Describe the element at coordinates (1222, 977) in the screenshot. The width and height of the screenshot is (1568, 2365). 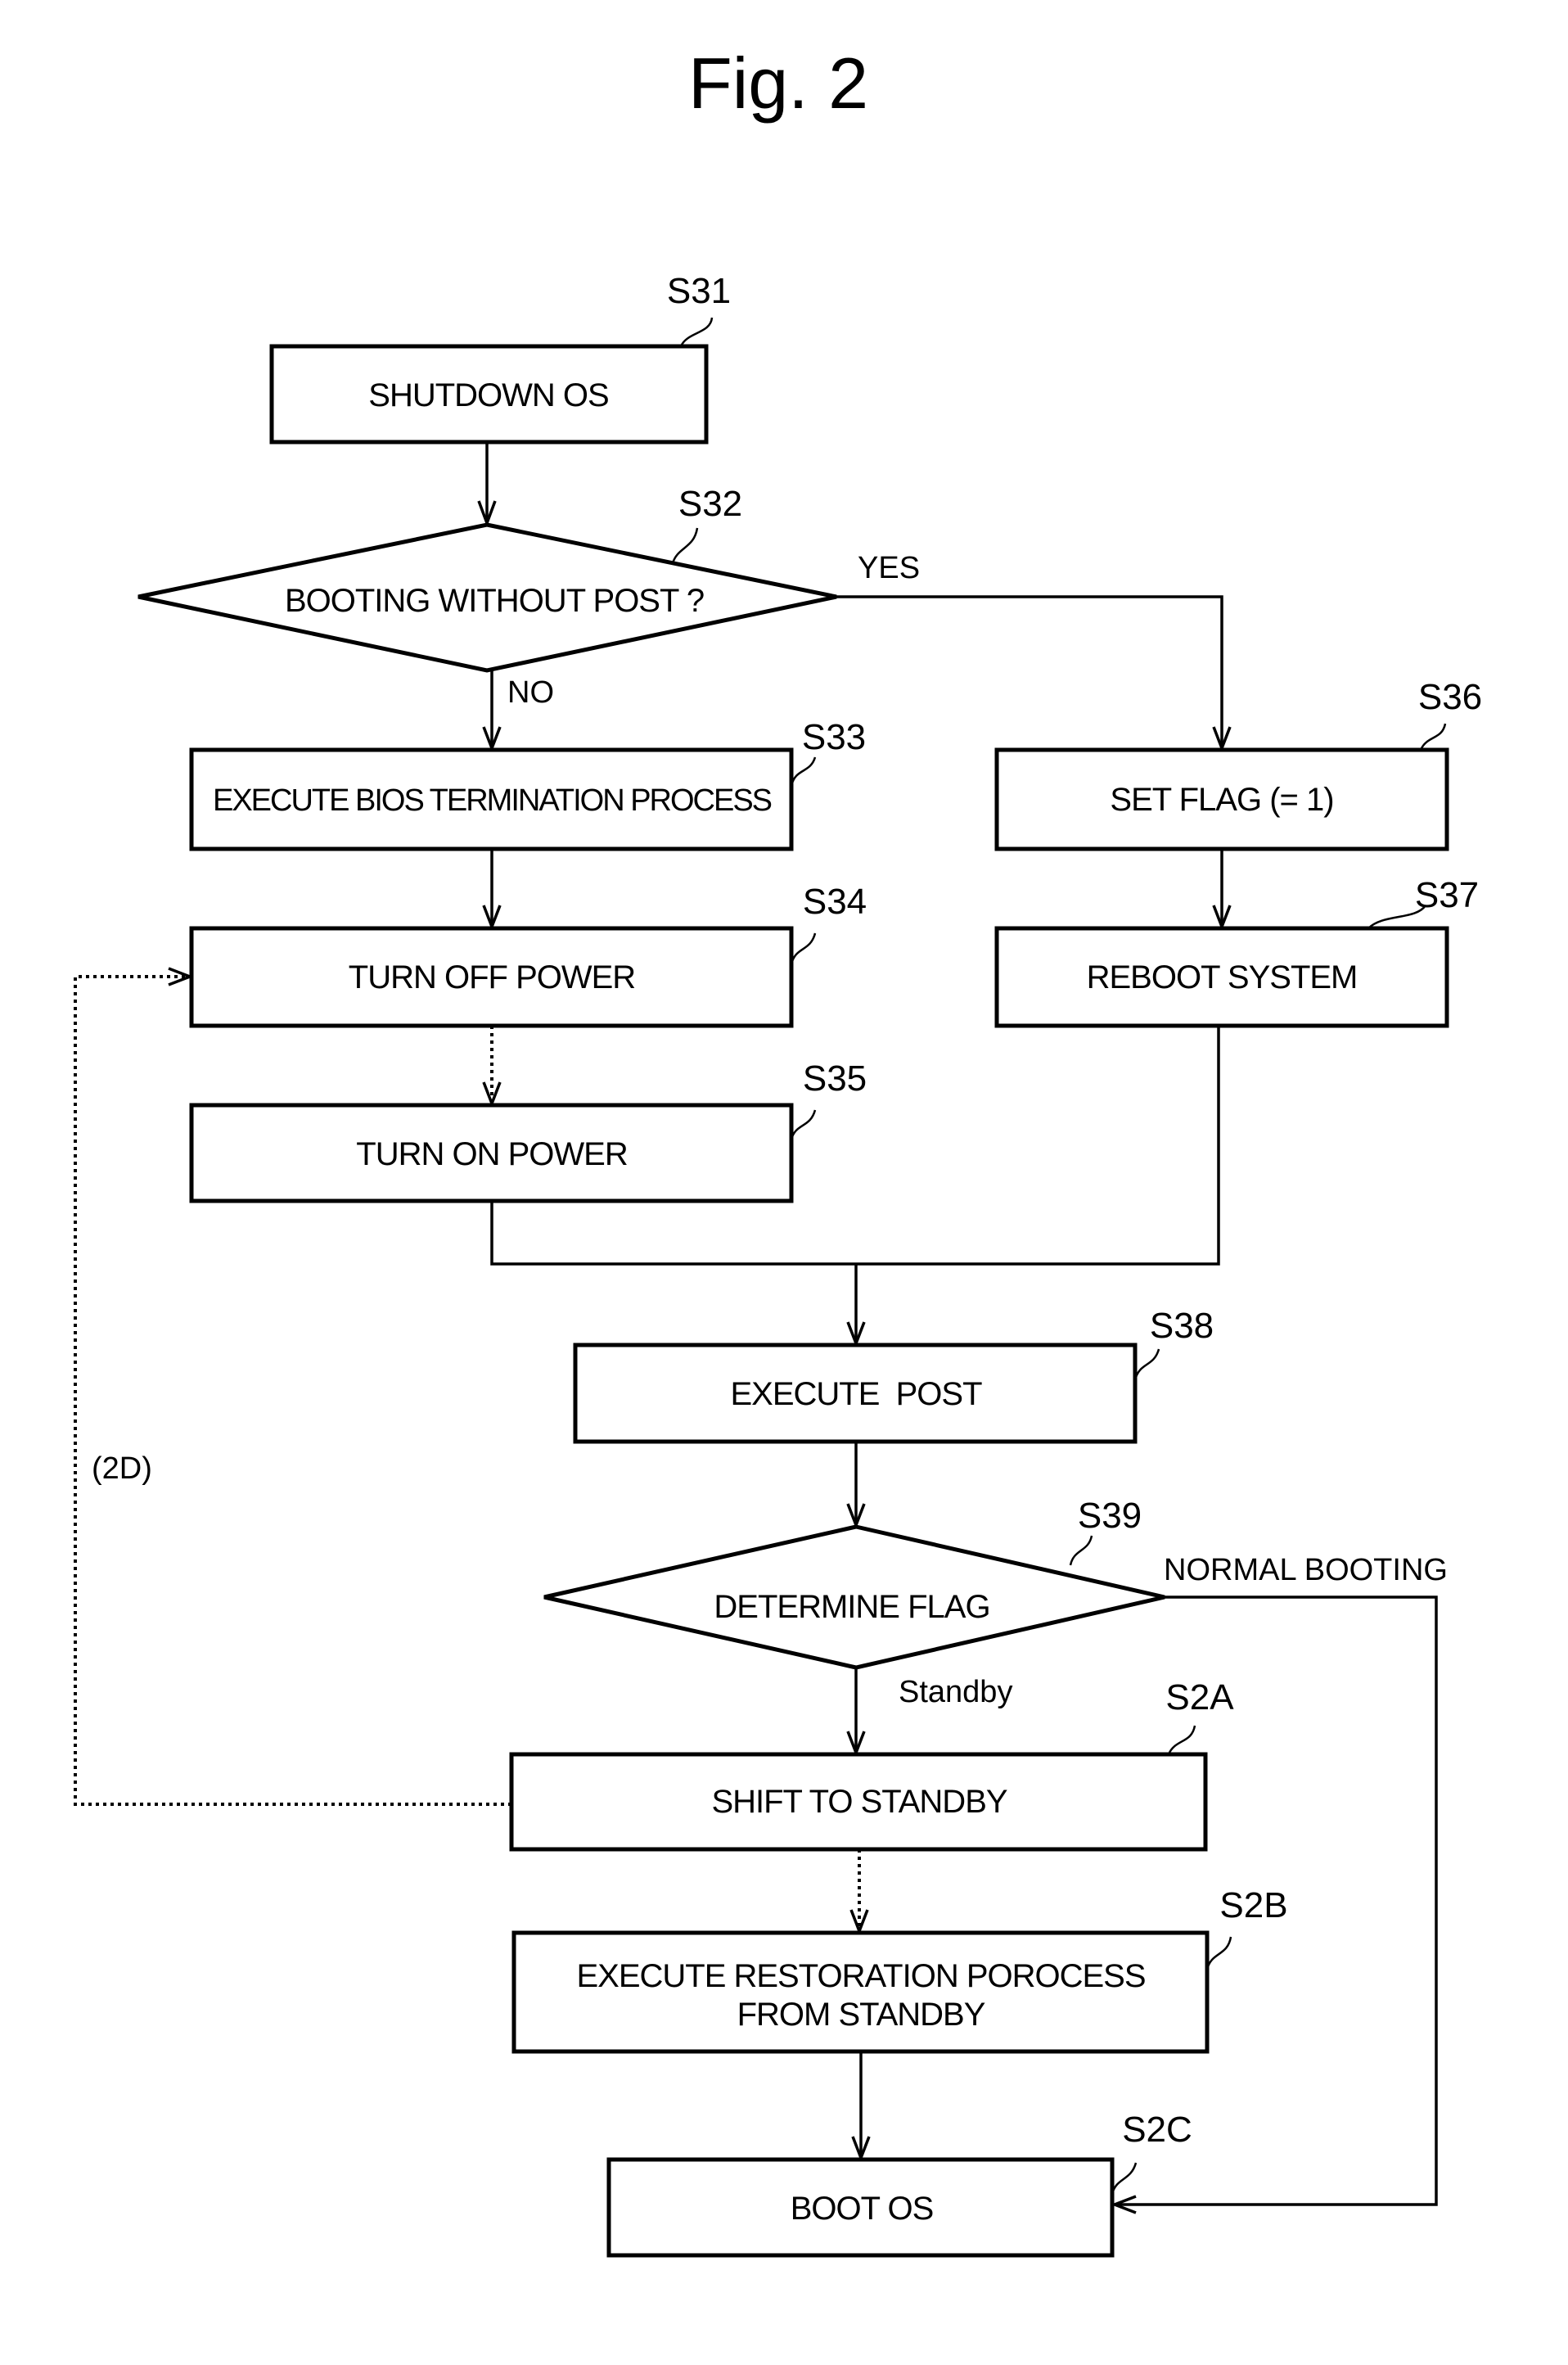
I see `step-text: REBOOT SYSTEM` at that location.